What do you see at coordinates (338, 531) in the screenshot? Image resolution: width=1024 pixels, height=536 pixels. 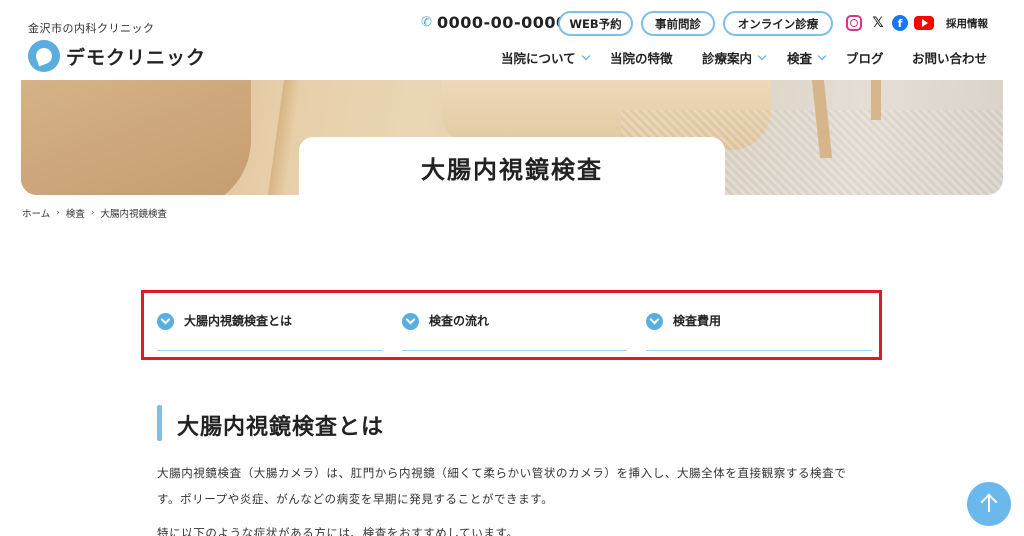 I see `section-paragraph: 特に以下のような症状がある方には、検査をおすすめしています。` at bounding box center [338, 531].